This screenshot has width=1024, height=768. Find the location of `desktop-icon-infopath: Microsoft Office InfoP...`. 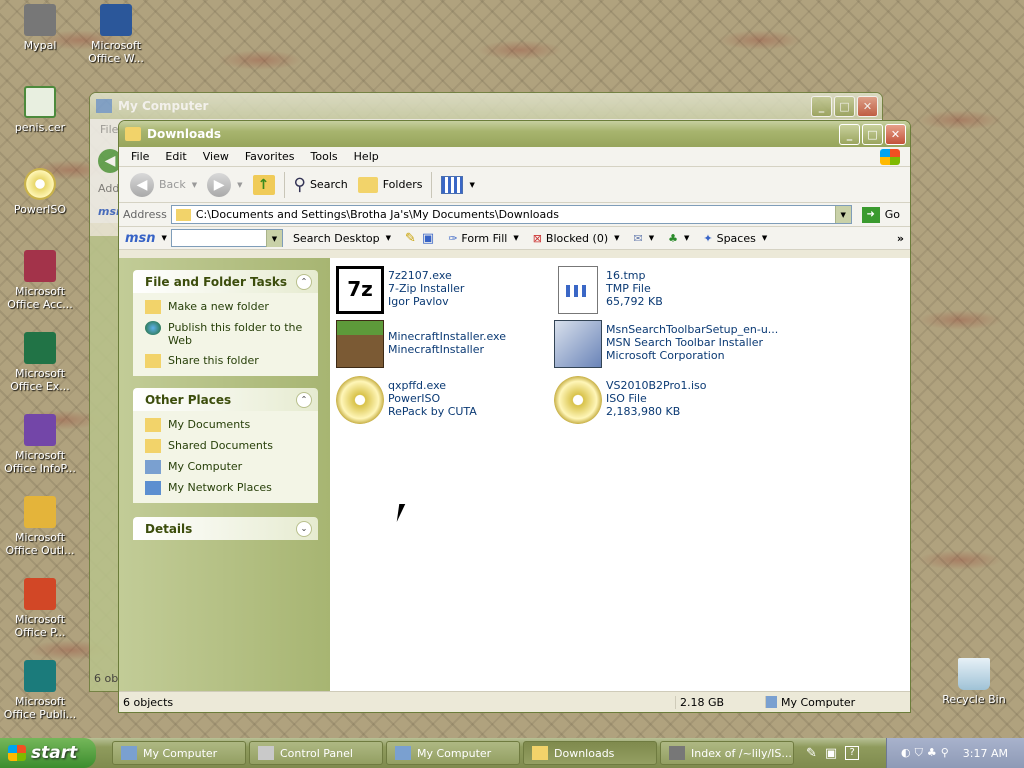

desktop-icon-infopath: Microsoft Office InfoP... is located at coordinates (40, 444).